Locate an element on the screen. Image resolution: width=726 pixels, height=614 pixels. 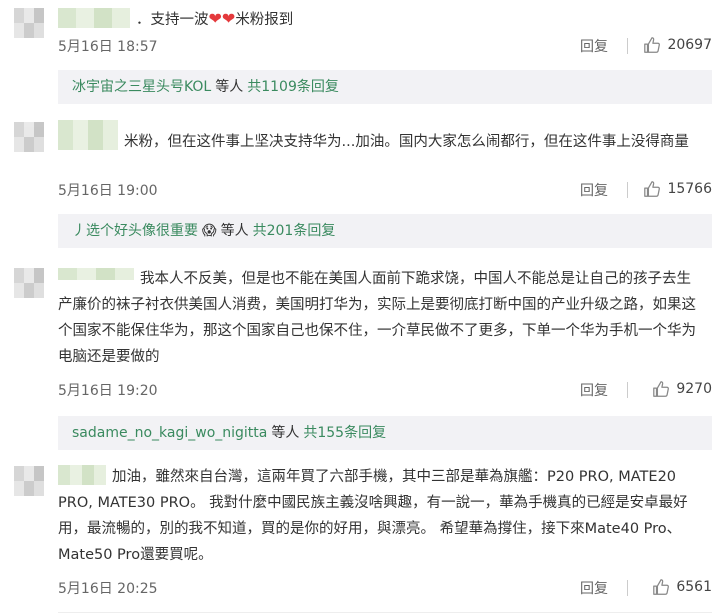
like-button: 9270 is located at coordinates (682, 389).